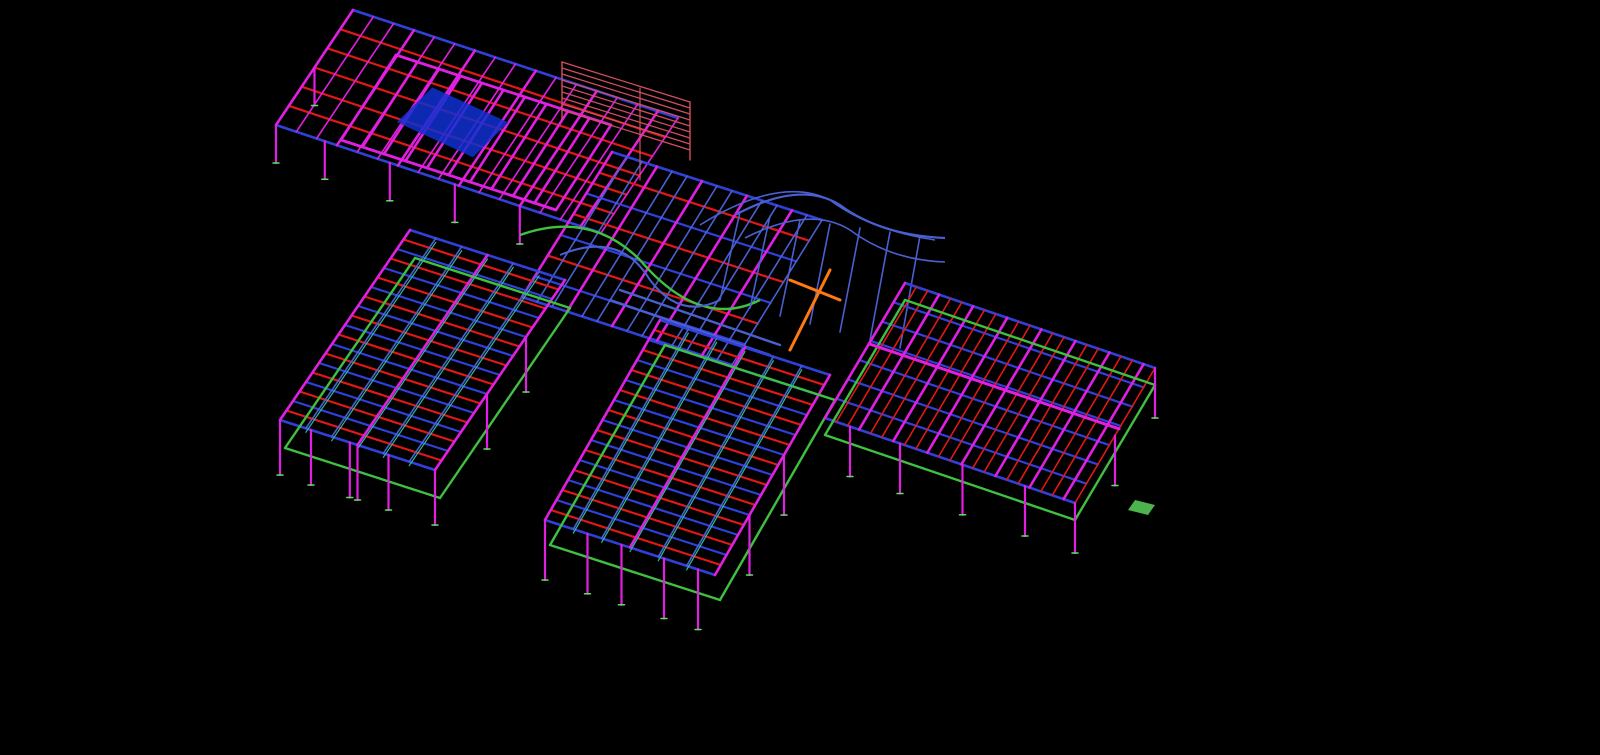 The height and width of the screenshot is (755, 1600). I want to click on west-wing-frame, so click(424, 377).